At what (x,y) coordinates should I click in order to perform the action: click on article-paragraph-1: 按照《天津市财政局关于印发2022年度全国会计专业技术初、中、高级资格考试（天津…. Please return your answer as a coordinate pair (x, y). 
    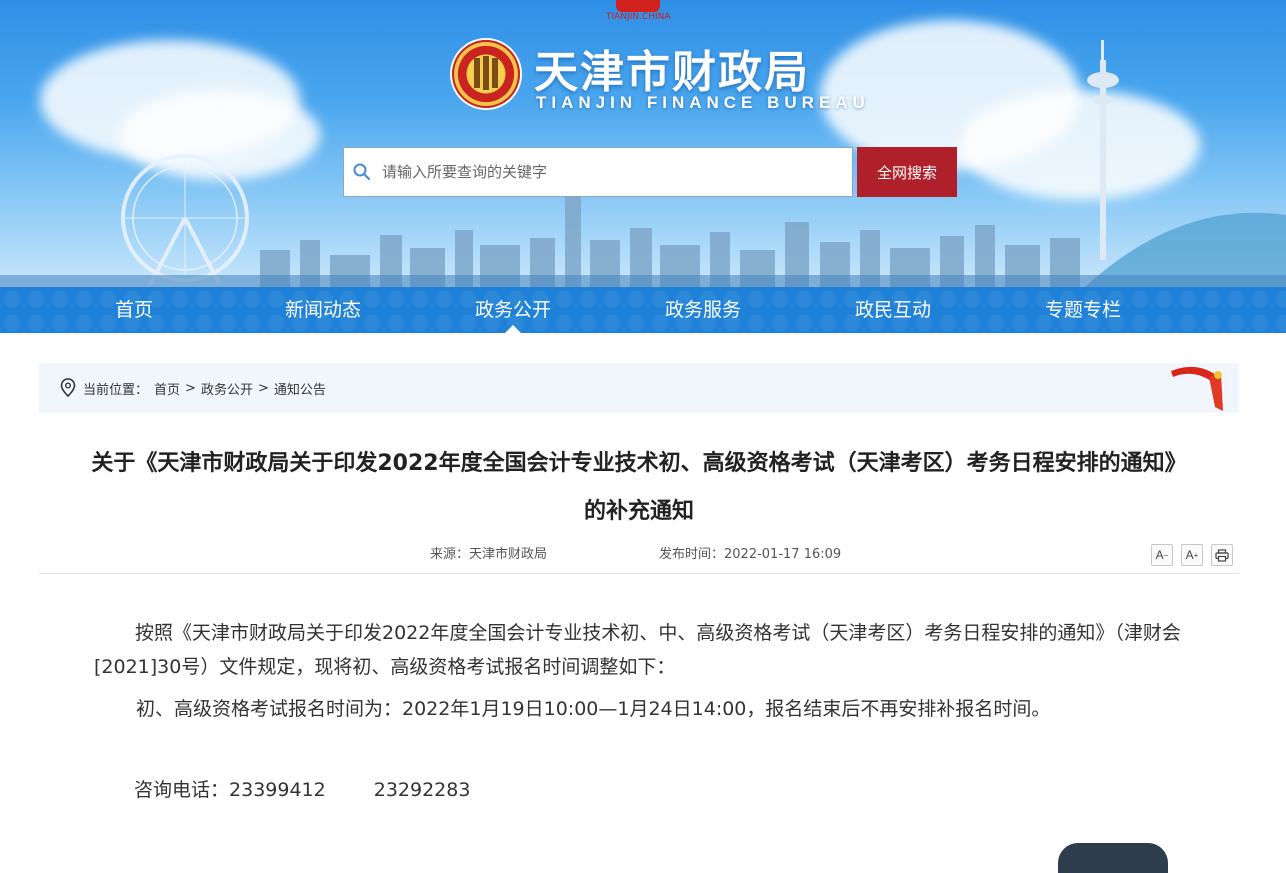
    Looking at the image, I should click on (637, 650).